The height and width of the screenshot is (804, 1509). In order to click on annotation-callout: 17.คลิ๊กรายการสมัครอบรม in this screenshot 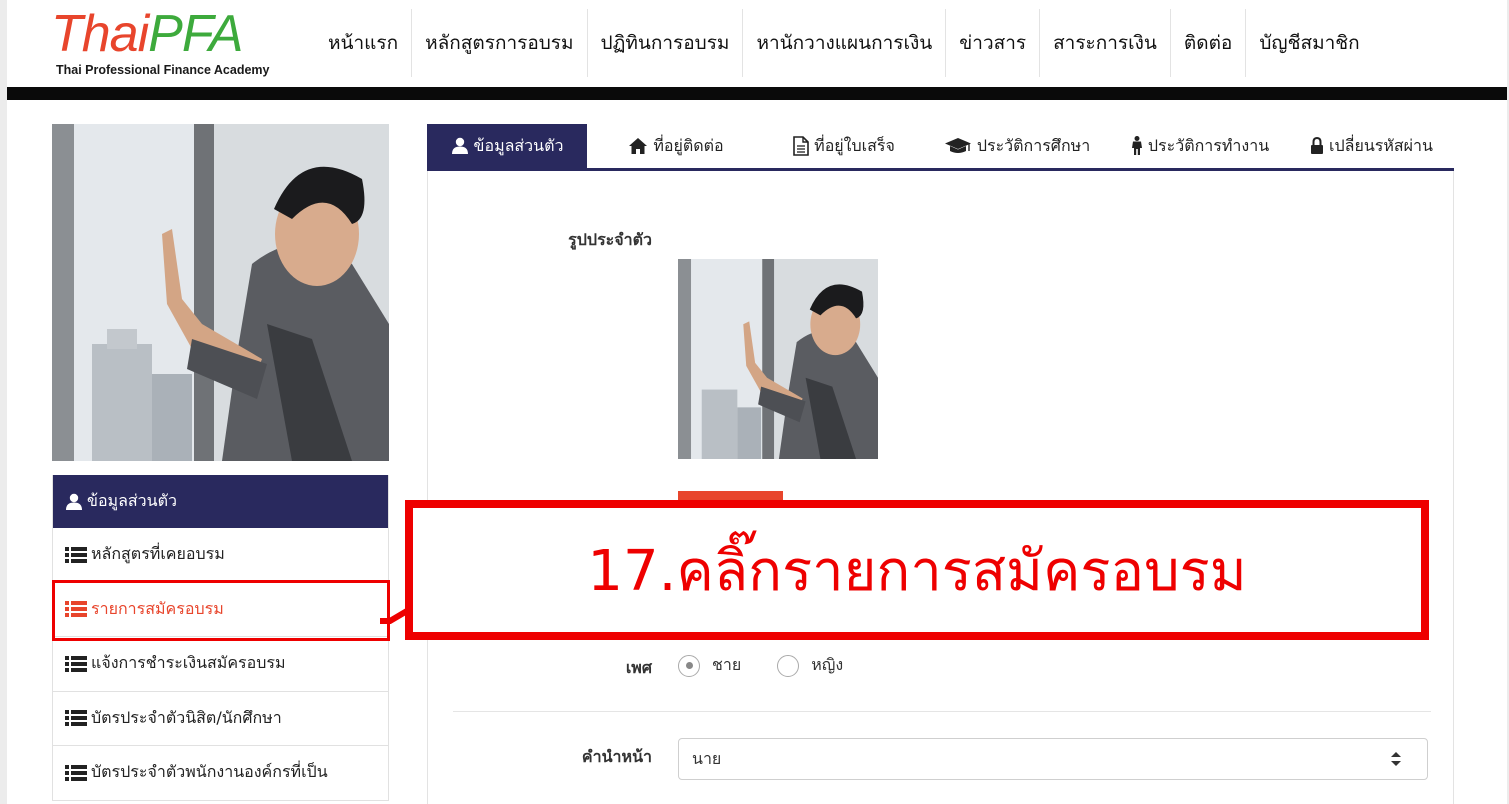, I will do `click(917, 570)`.